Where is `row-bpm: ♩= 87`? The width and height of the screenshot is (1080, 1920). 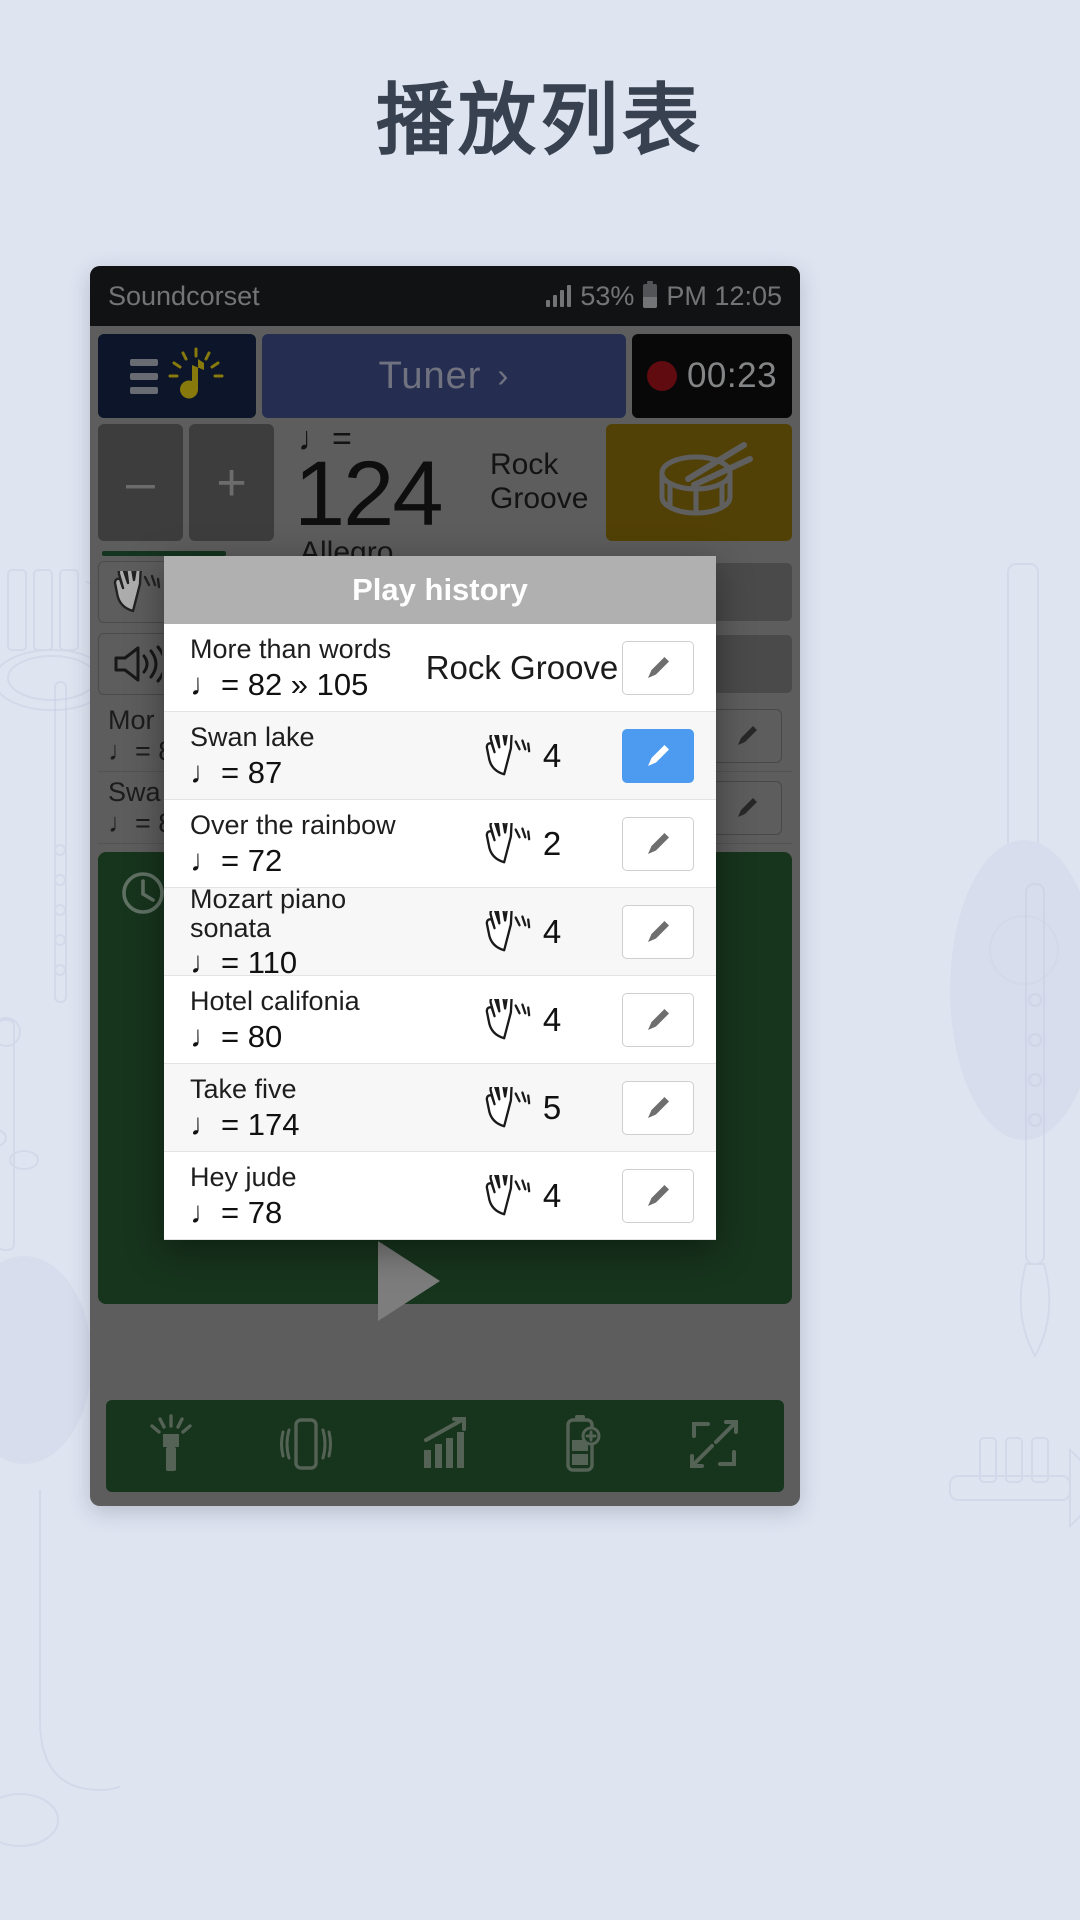 row-bpm: ♩= 87 is located at coordinates (236, 772).